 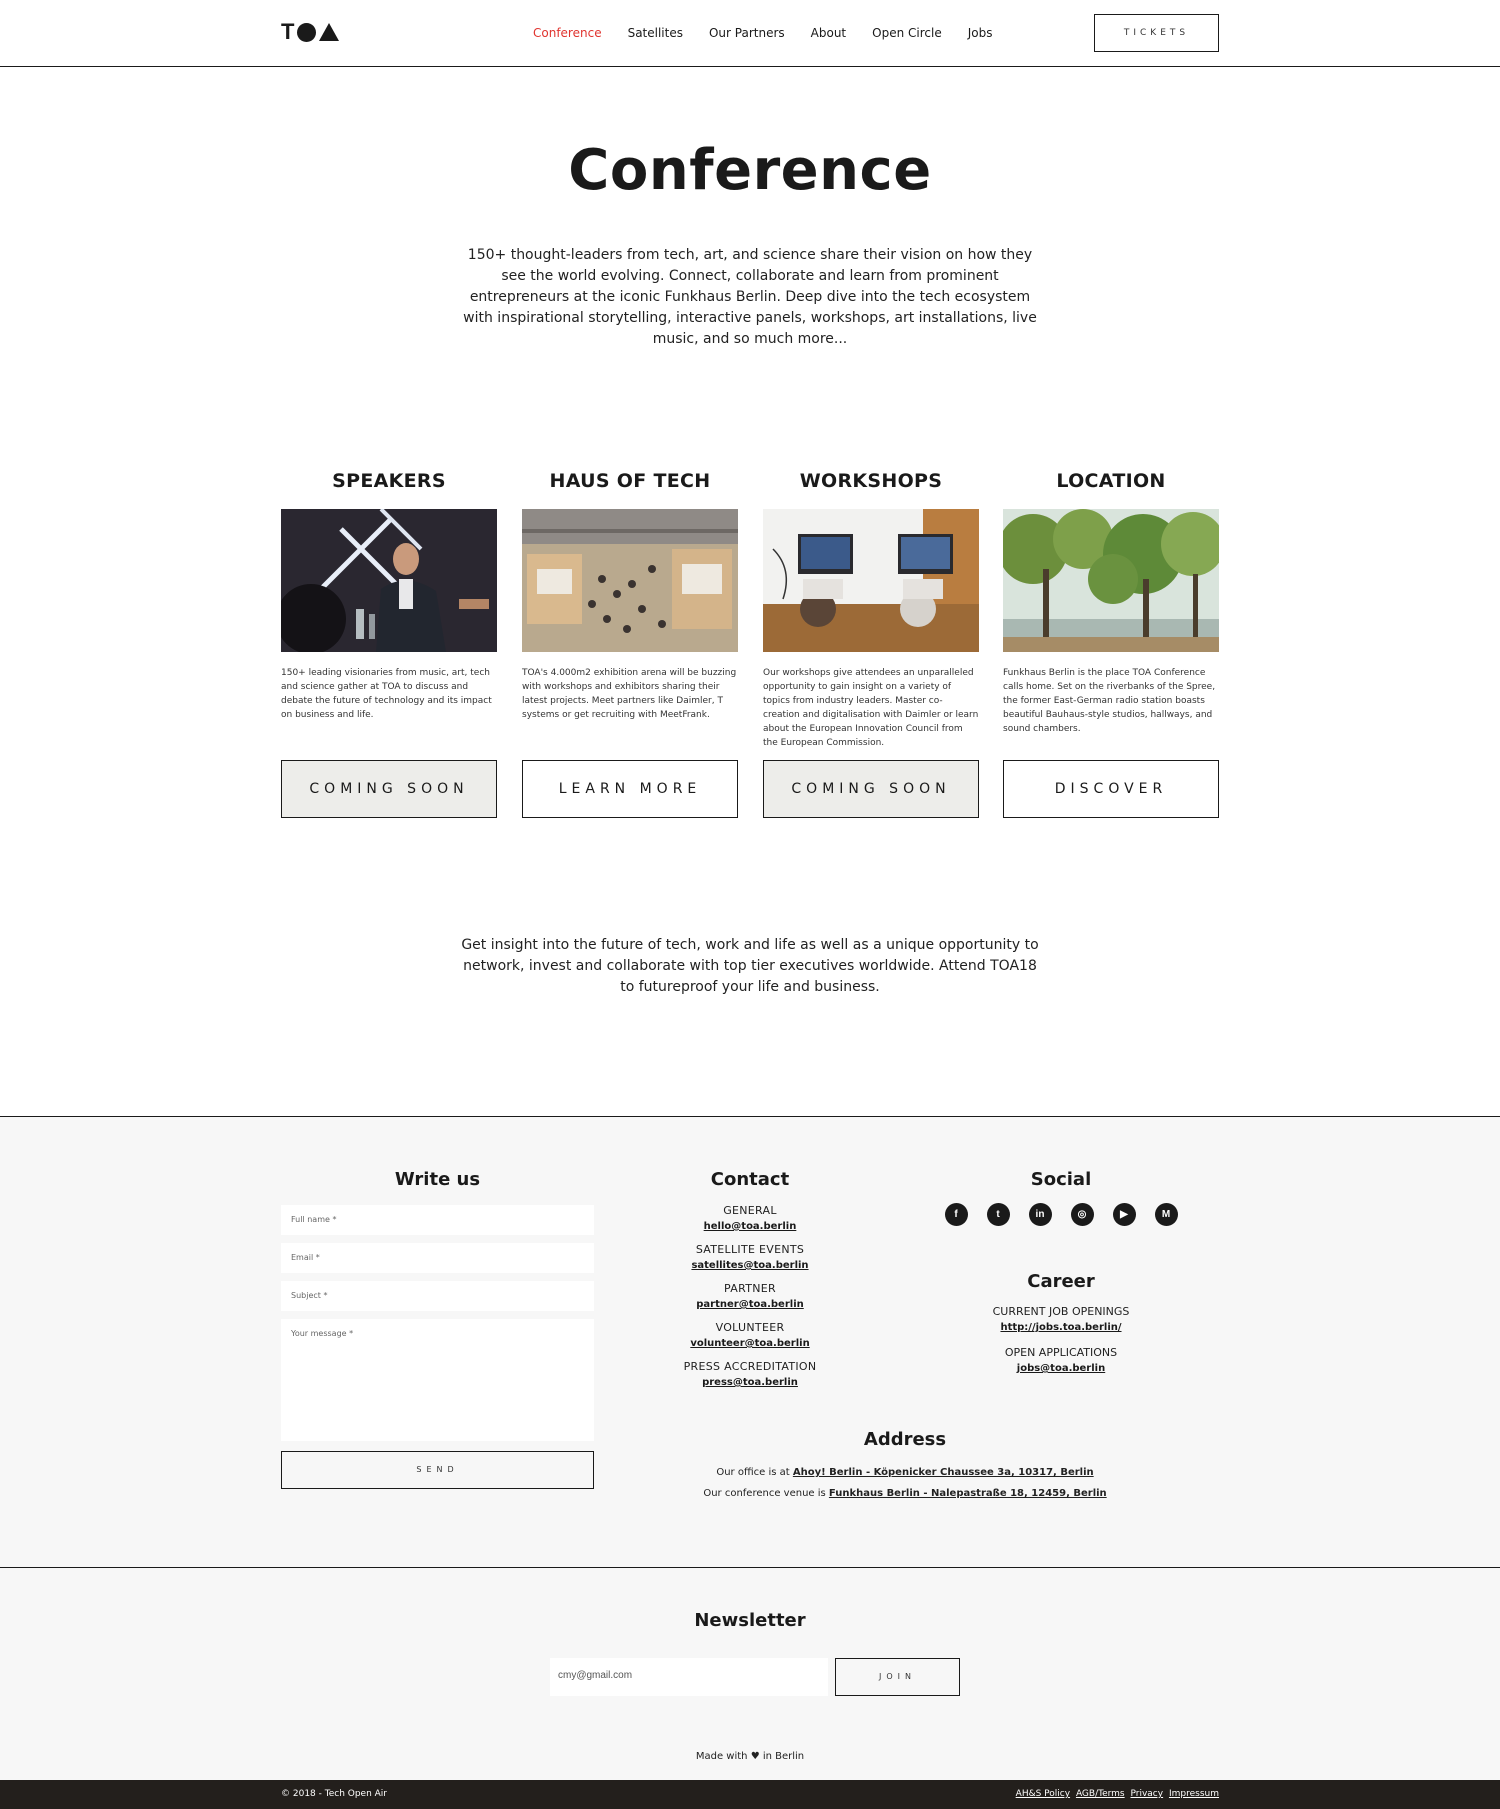 I want to click on contact-email-link: press@toa.berlin, so click(x=750, y=1382).